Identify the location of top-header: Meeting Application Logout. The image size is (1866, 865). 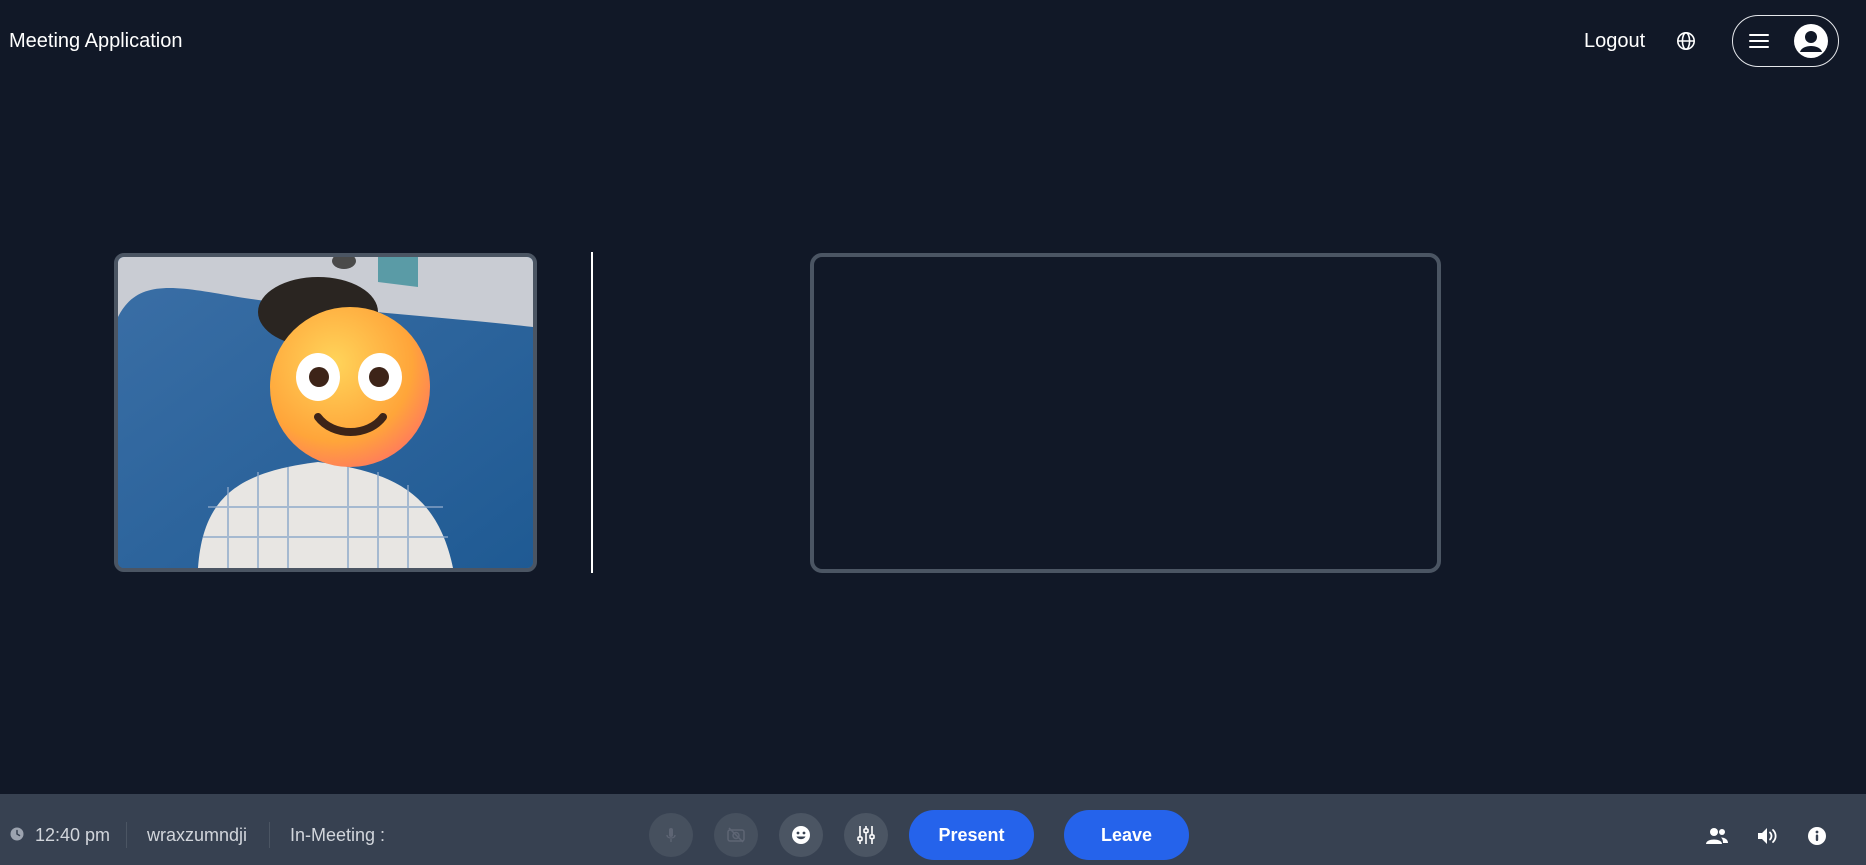
(933, 42).